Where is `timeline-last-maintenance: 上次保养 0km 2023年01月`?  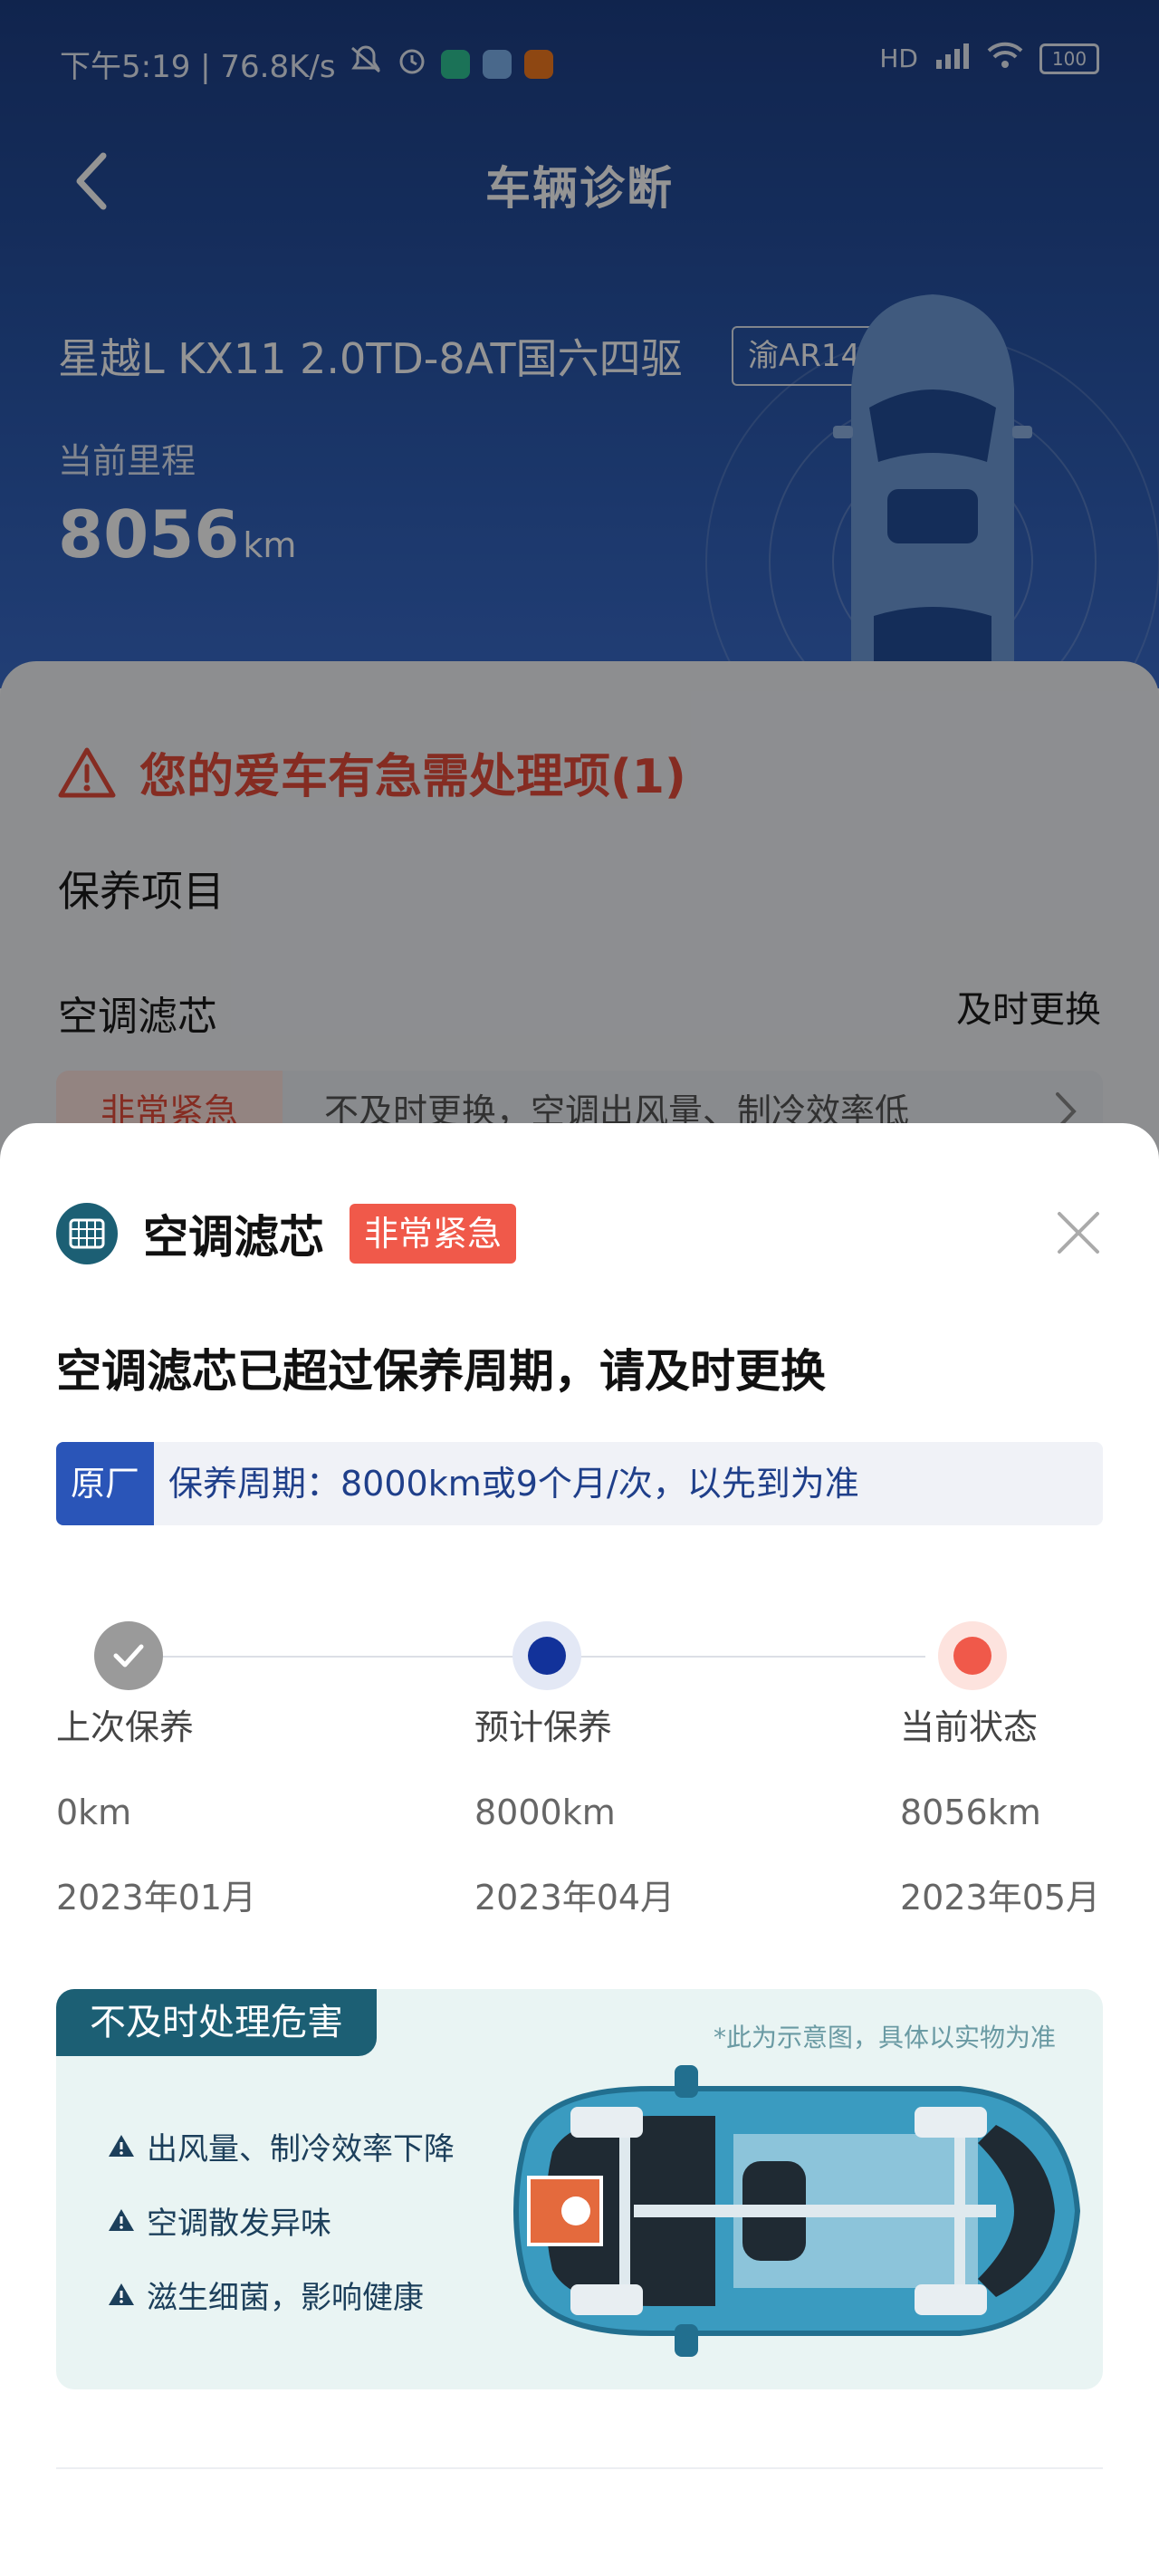
timeline-last-maintenance: 上次保养 0km 2023年01月 is located at coordinates (156, 1812).